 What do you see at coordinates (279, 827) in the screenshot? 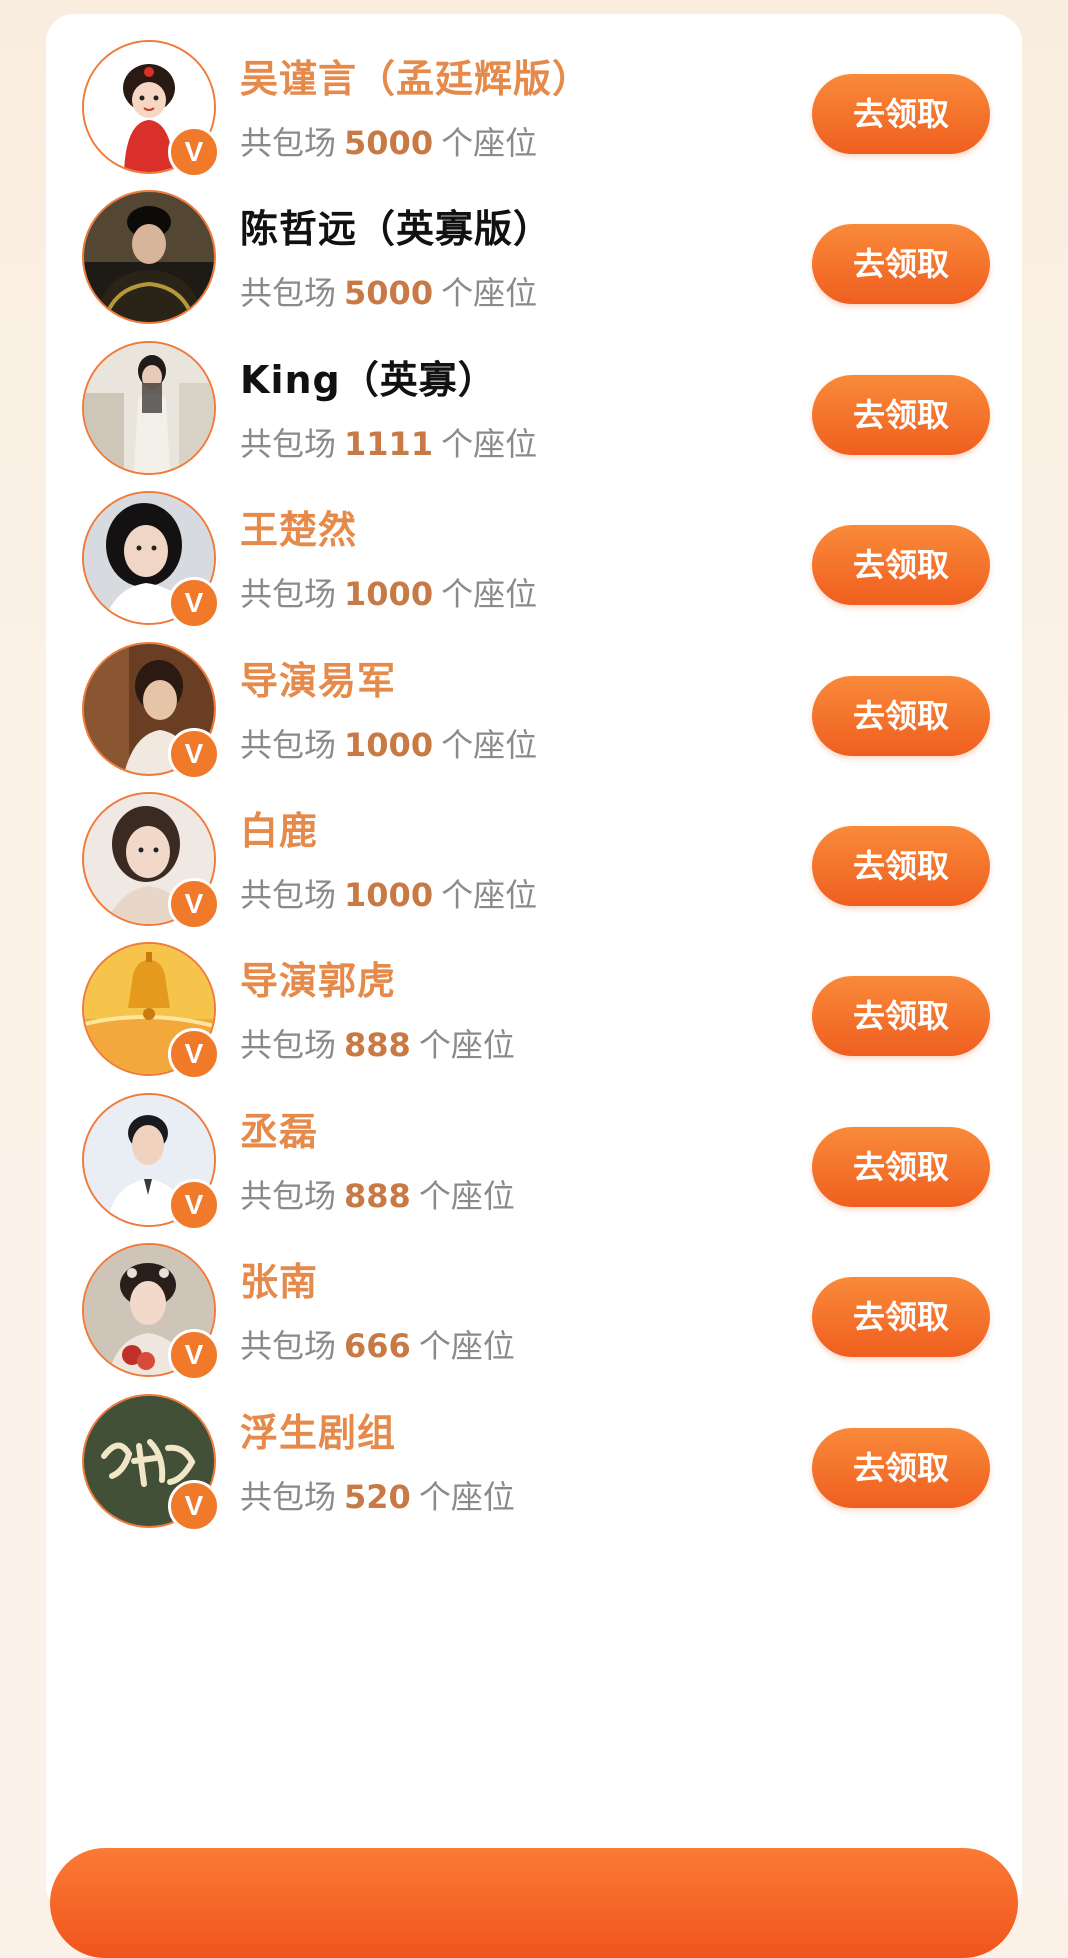
I see `creator-name: 白鹿` at bounding box center [279, 827].